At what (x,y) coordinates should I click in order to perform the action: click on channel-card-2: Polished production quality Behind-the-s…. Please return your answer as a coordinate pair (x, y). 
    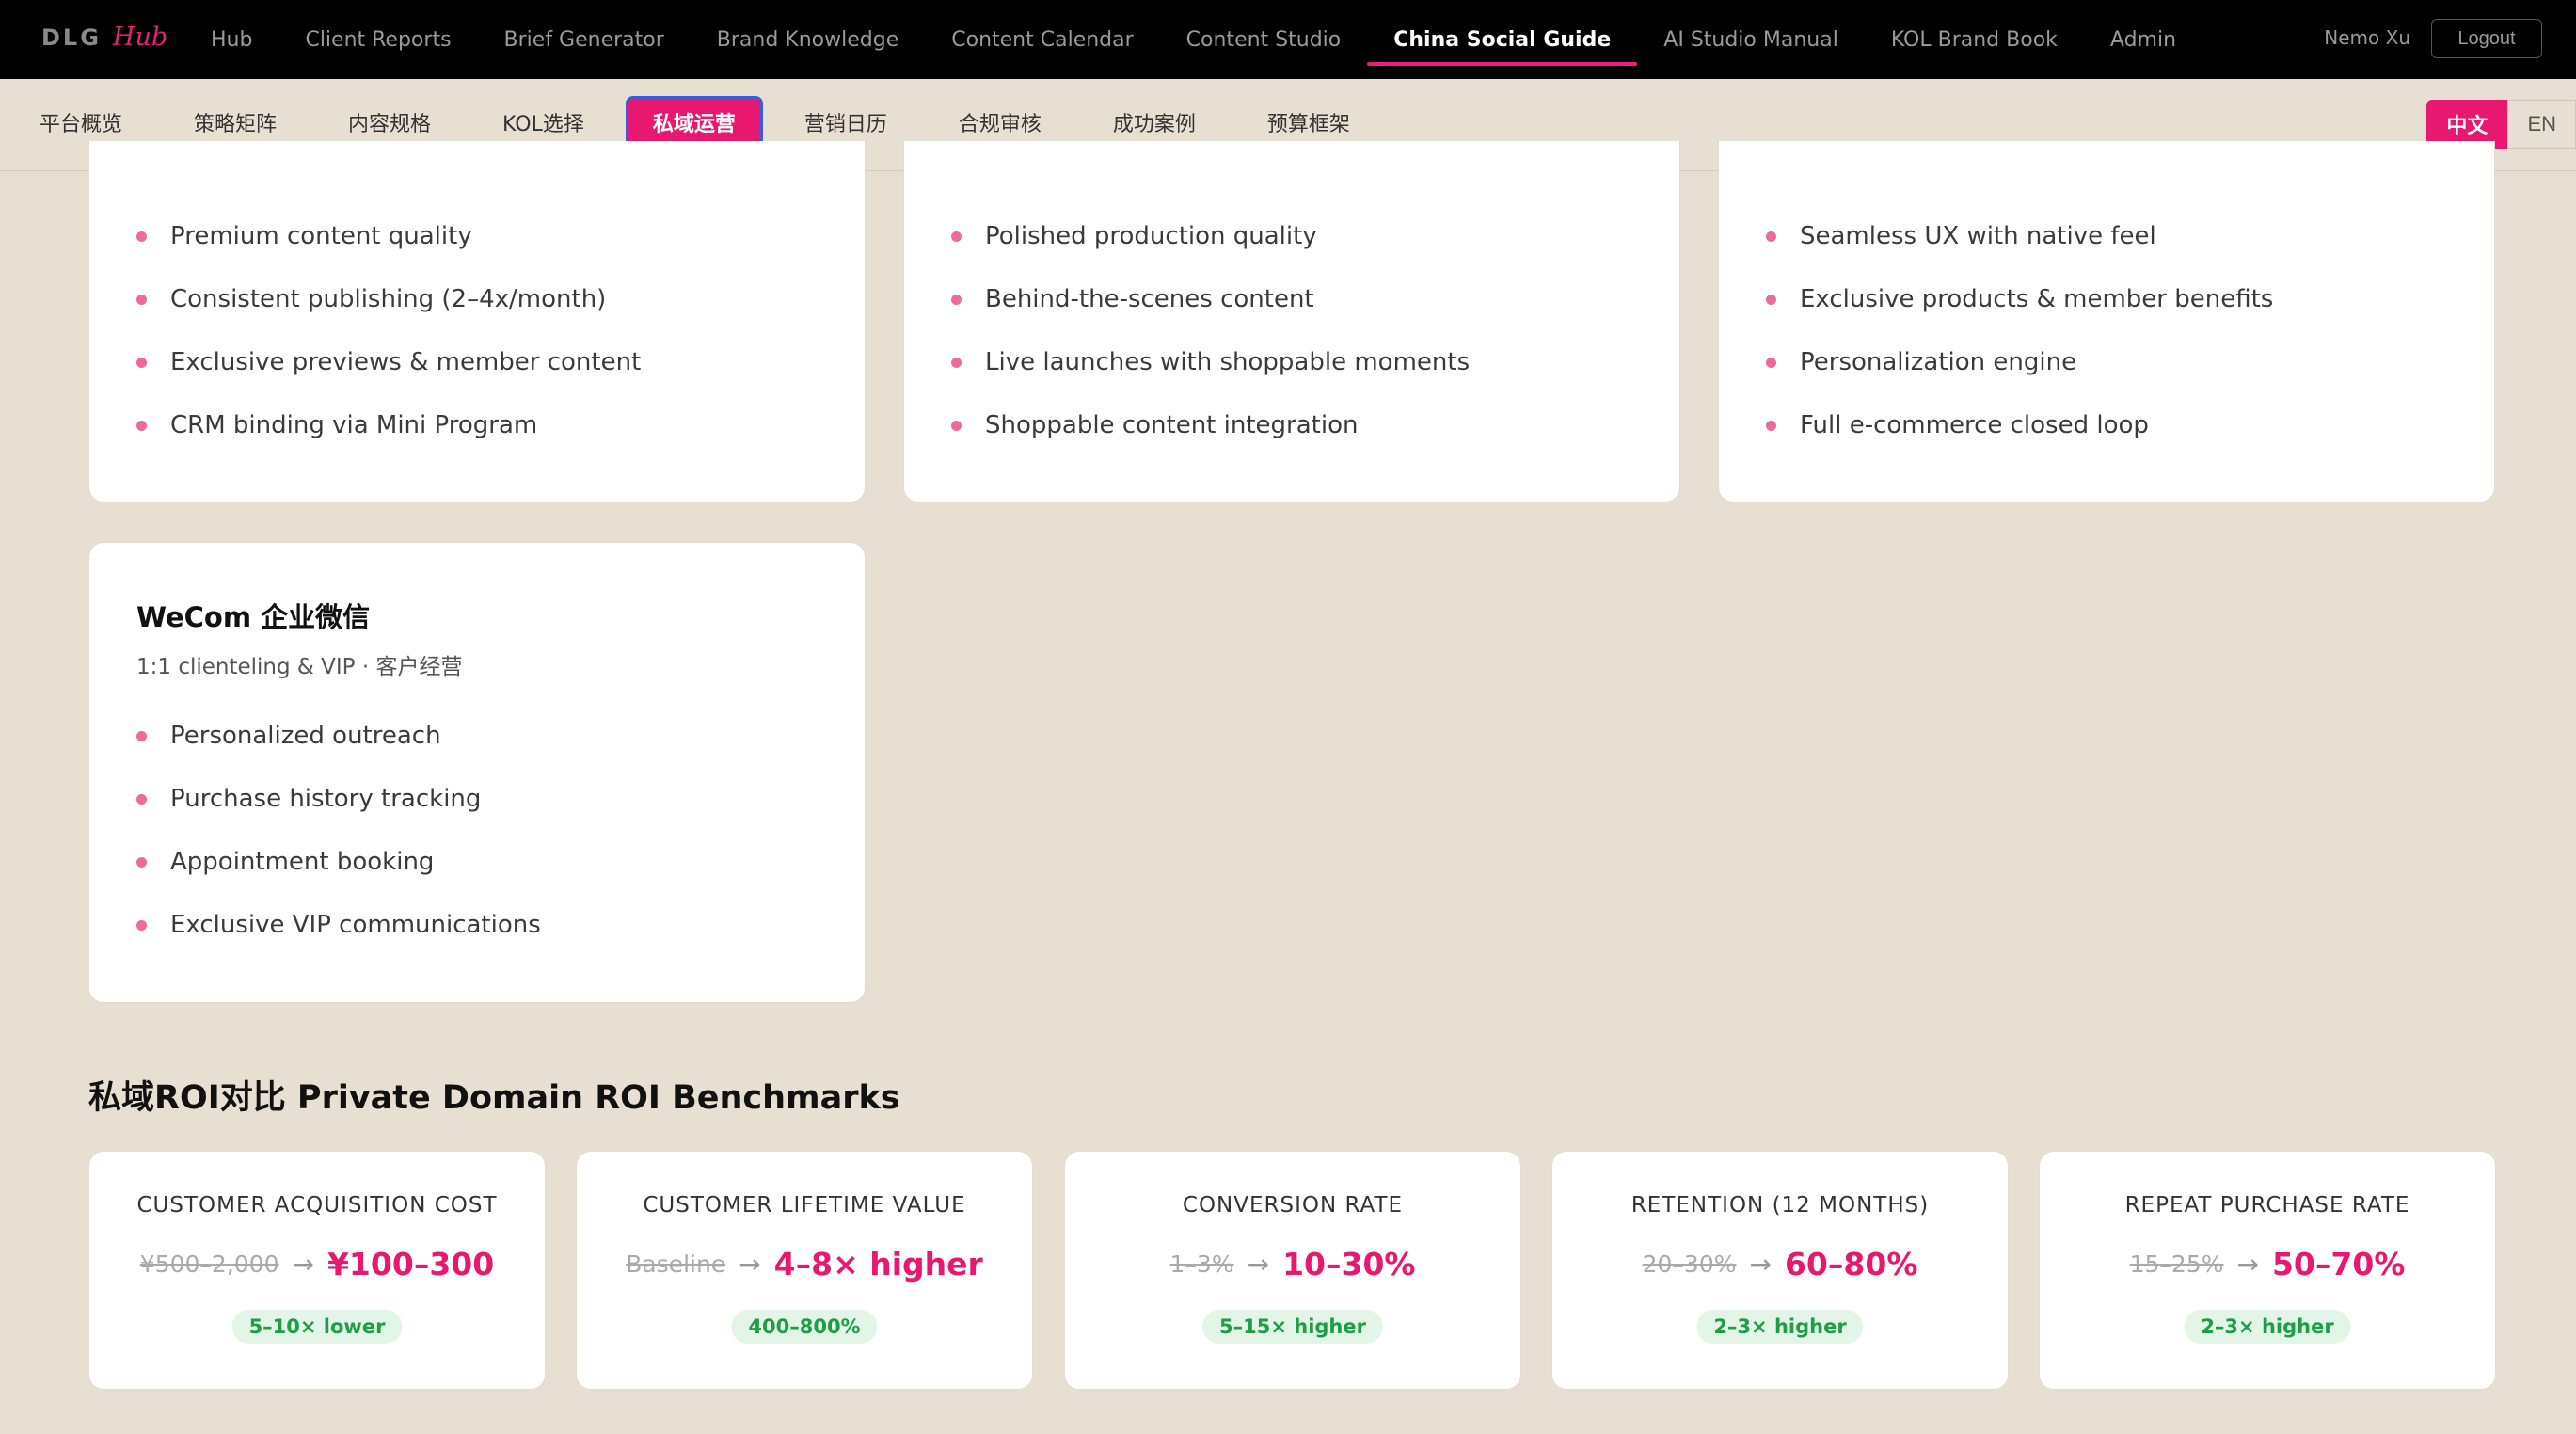
    Looking at the image, I should click on (1291, 321).